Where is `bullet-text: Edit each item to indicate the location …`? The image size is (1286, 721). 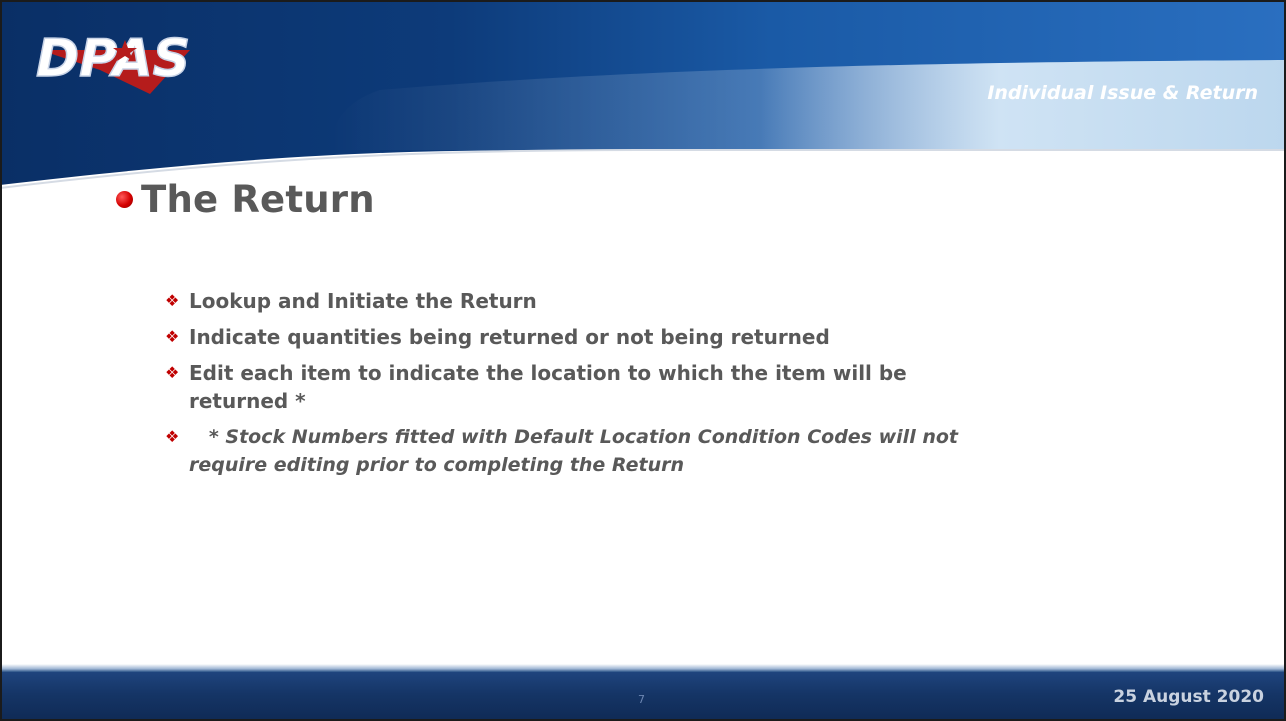 bullet-text: Edit each item to indicate the location … is located at coordinates (548, 387).